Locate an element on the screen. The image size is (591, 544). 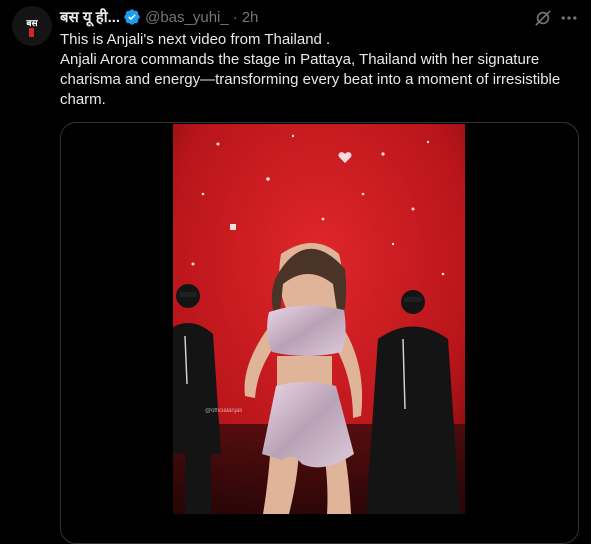
video-watermark: @officialanjali is located at coordinates (223, 411).